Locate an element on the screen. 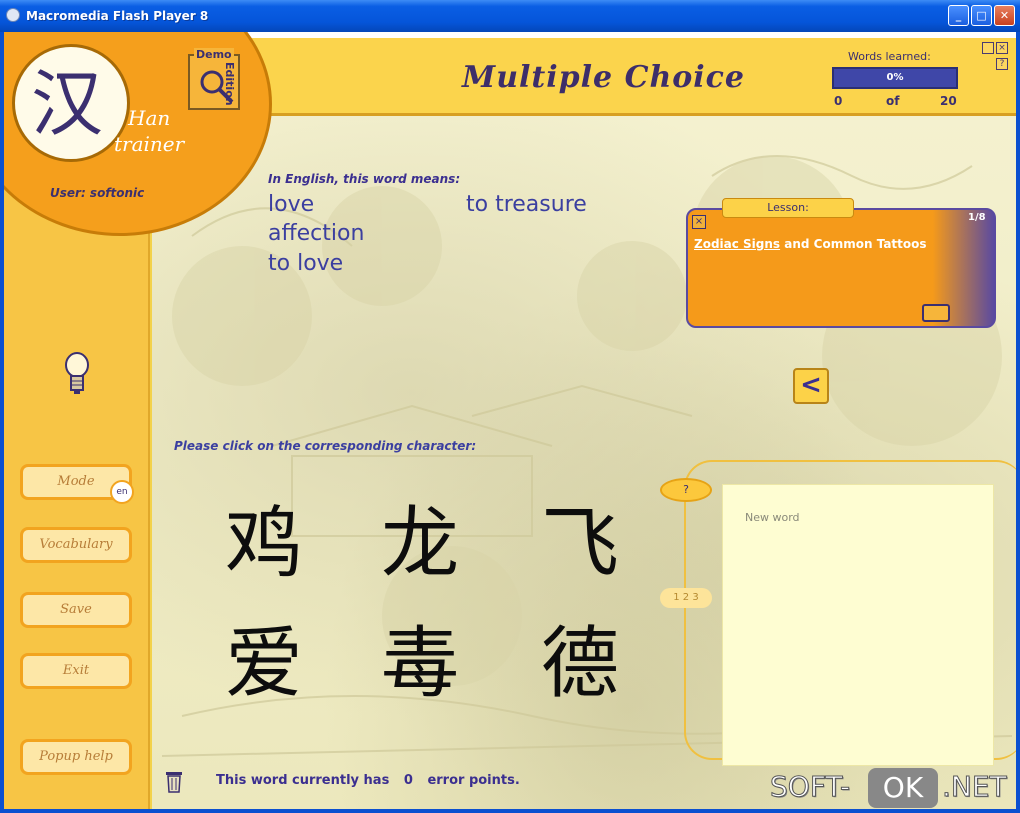  language-badge: en is located at coordinates (122, 492).